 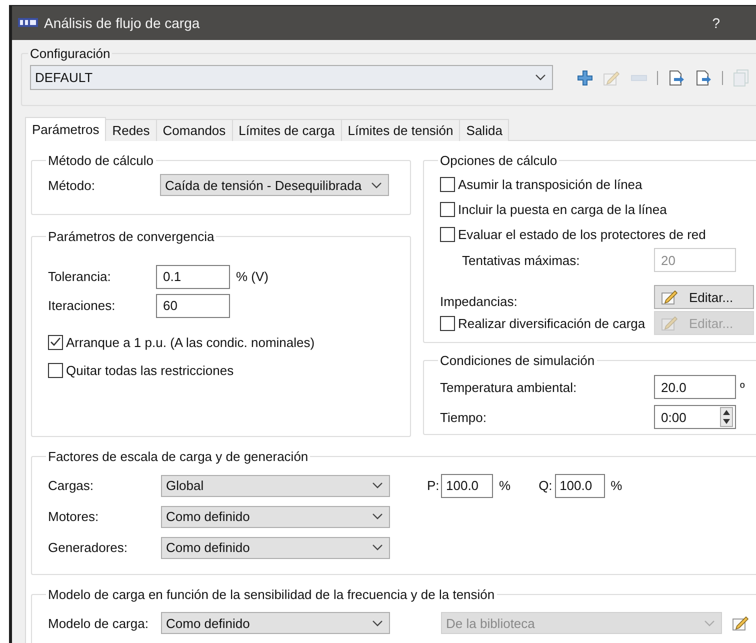 What do you see at coordinates (72, 185) in the screenshot?
I see `field-label: Método:` at bounding box center [72, 185].